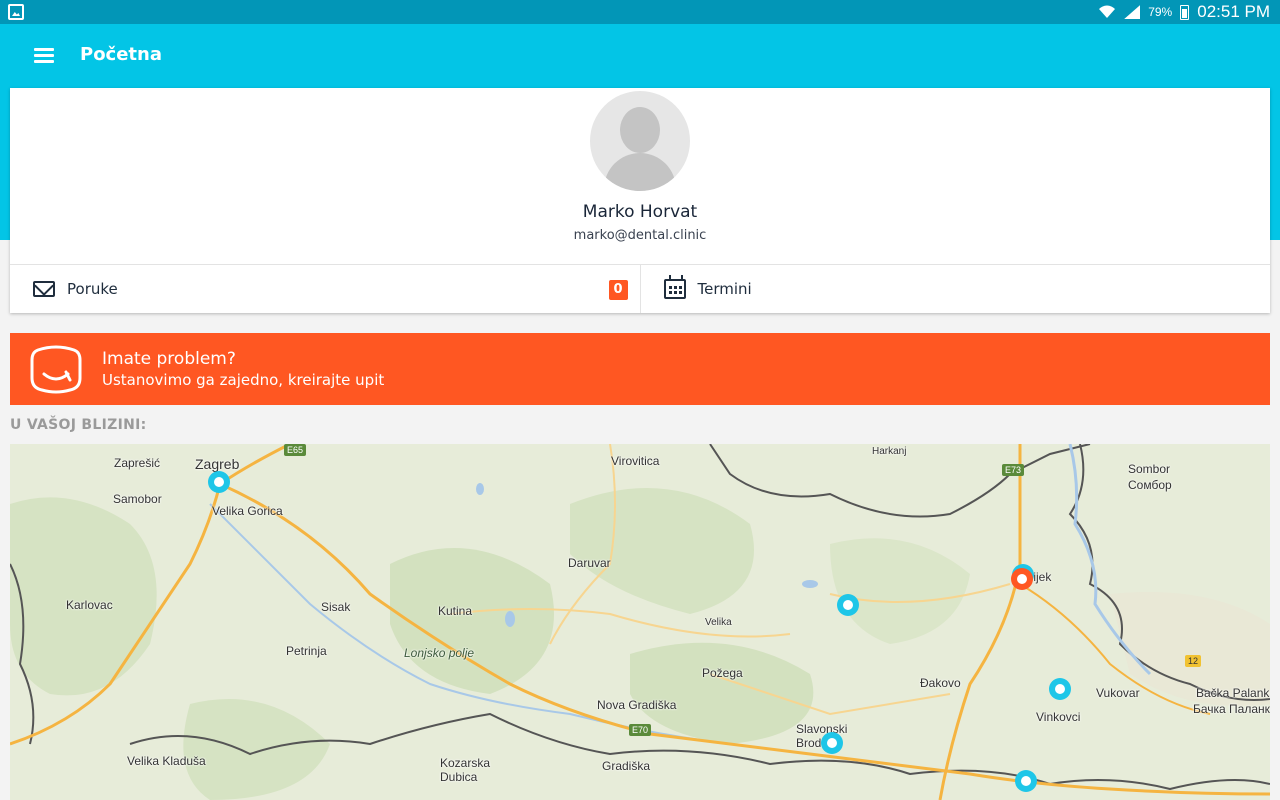 The image size is (1280, 800). I want to click on map-place-label: Virovitica, so click(635, 461).